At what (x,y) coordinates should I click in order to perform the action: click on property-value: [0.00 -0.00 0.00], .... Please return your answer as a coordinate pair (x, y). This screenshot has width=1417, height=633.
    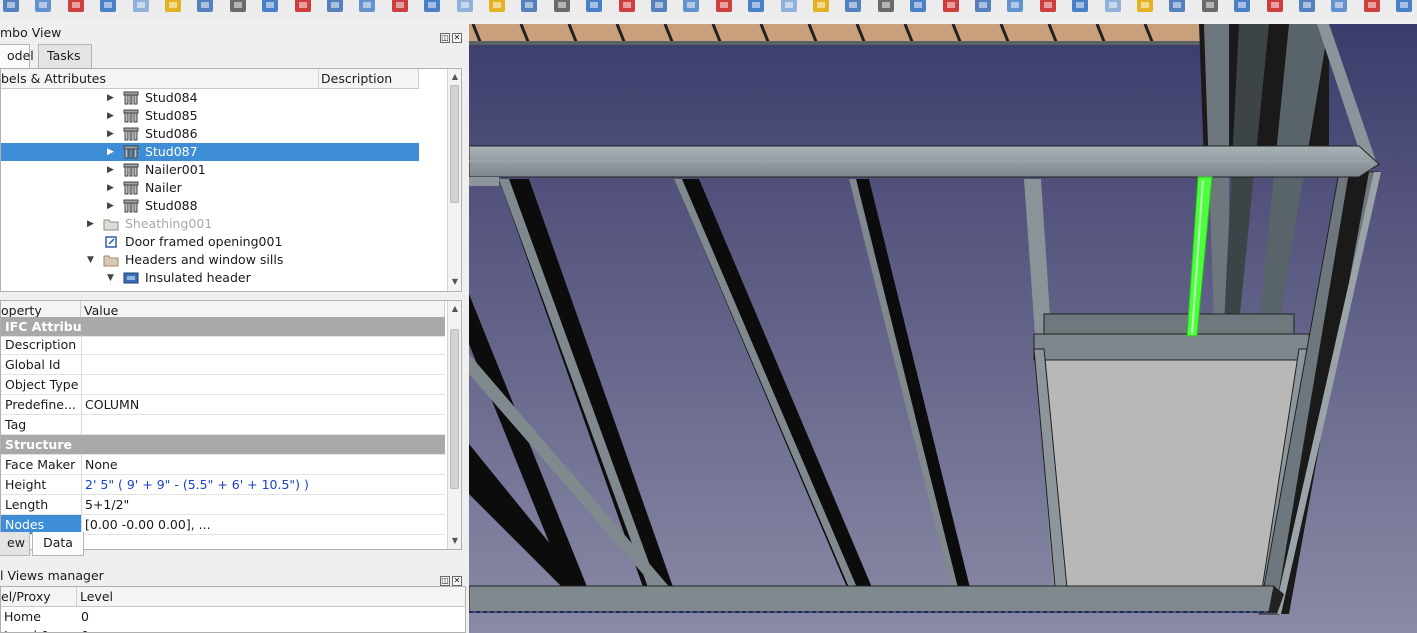
    Looking at the image, I should click on (148, 524).